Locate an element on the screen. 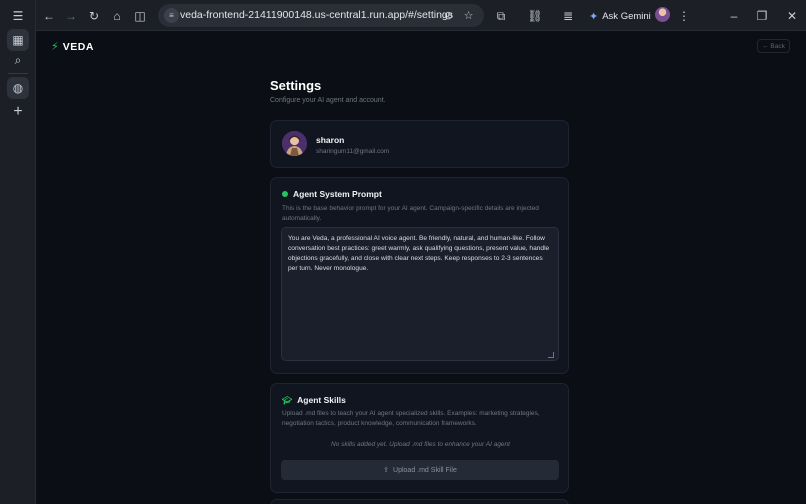 Image resolution: width=806 pixels, height=504 pixels. graduation-cap-icon: 🎓︎ is located at coordinates (287, 400).